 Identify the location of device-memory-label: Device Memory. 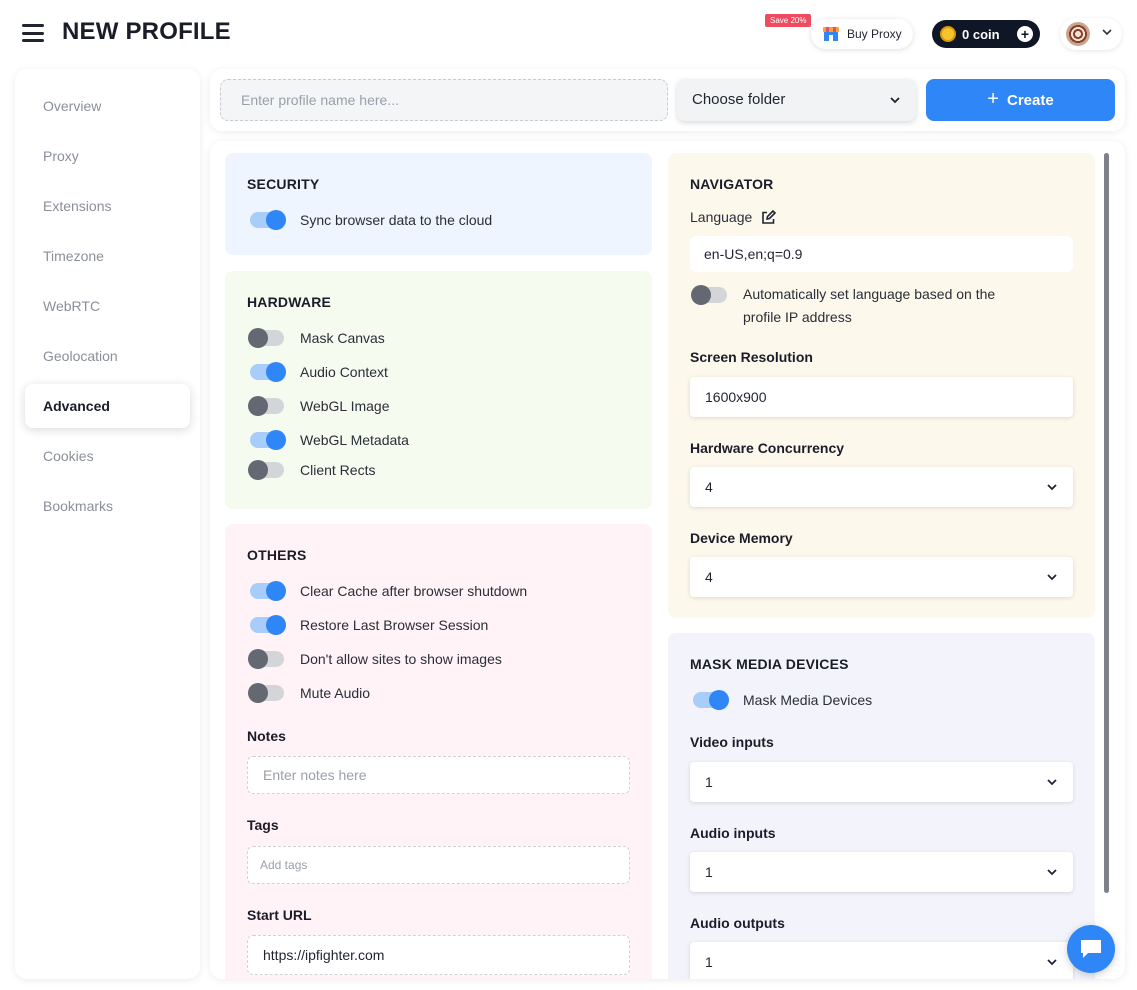
(741, 538).